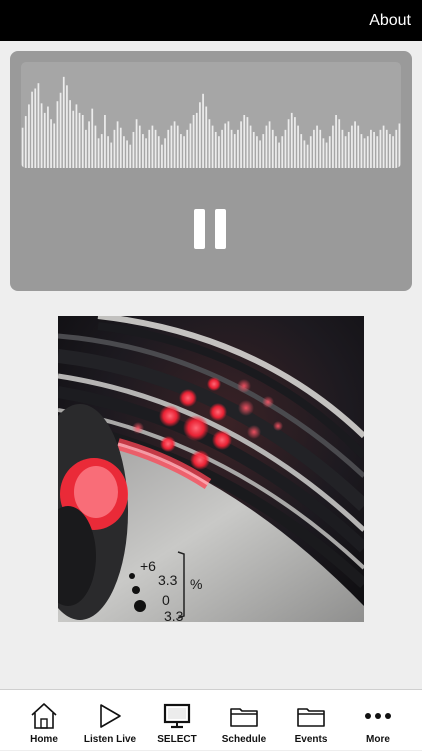 The width and height of the screenshot is (422, 751). I want to click on pause-button, so click(210, 229).